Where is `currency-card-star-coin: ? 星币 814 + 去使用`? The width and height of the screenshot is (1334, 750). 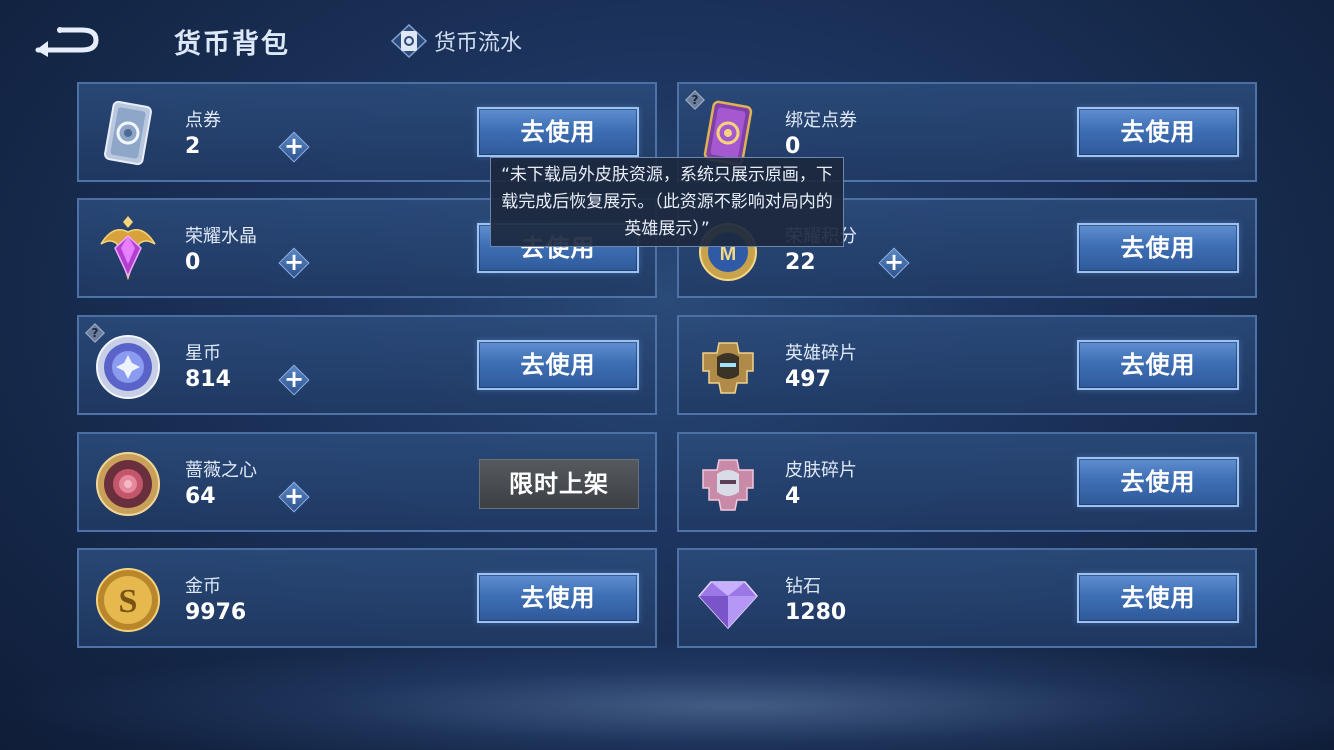
currency-card-star-coin: ? 星币 814 + 去使用 is located at coordinates (367, 365).